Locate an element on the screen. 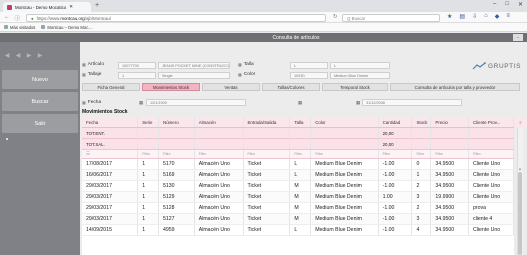 The height and width of the screenshot is (255, 527). column-header-entrada-salida: Entrada/Salida is located at coordinates (267, 122).